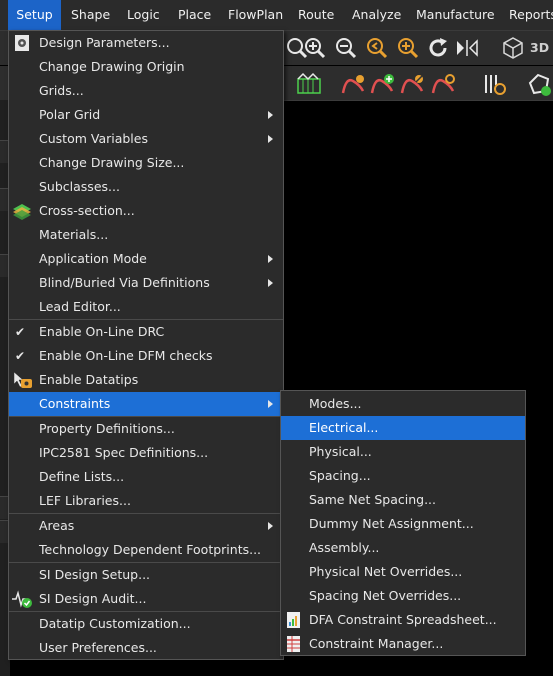 Image resolution: width=553 pixels, height=676 pixels. I want to click on menu-place: Place, so click(194, 15).